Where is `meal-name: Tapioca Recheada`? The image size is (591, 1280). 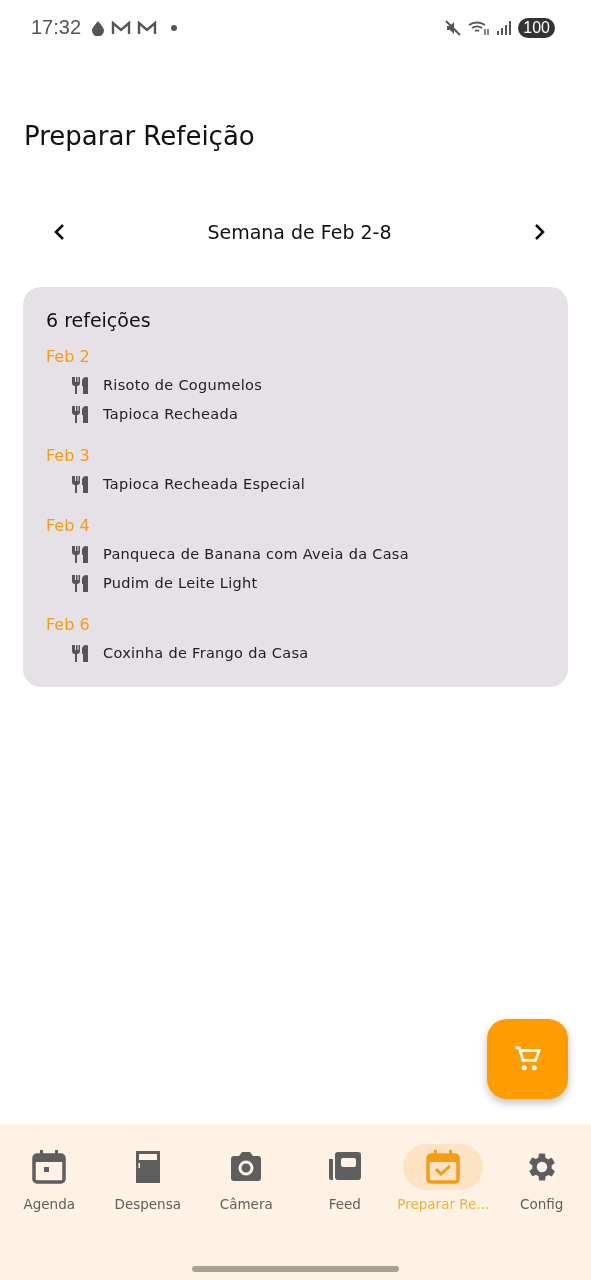
meal-name: Tapioca Recheada is located at coordinates (171, 413).